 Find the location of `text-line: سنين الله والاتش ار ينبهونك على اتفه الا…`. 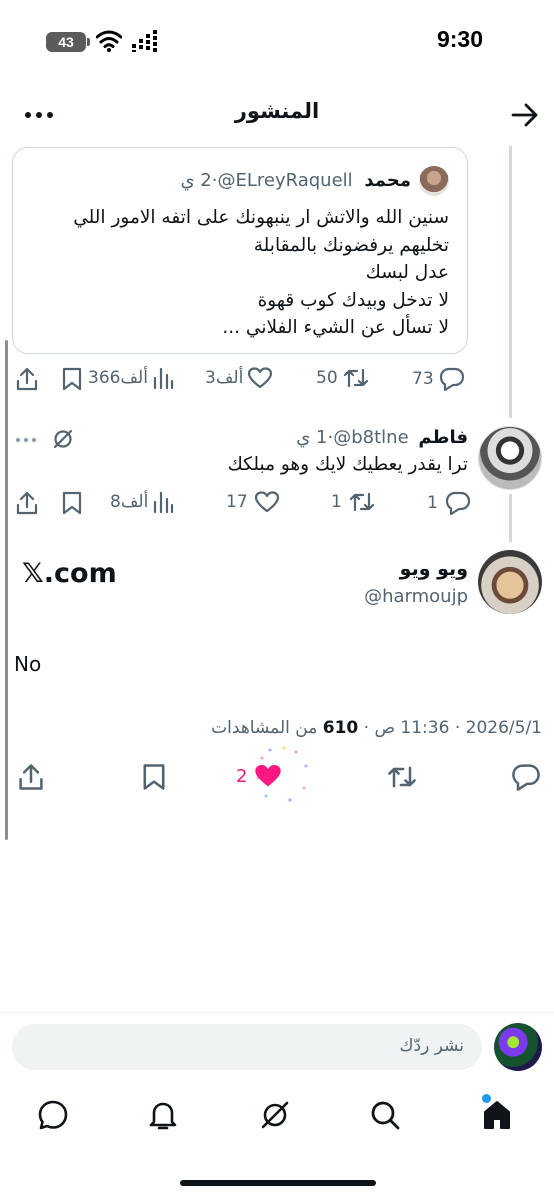

text-line: سنين الله والاتش ار ينبهونك على اتفه الا… is located at coordinates (261, 217).